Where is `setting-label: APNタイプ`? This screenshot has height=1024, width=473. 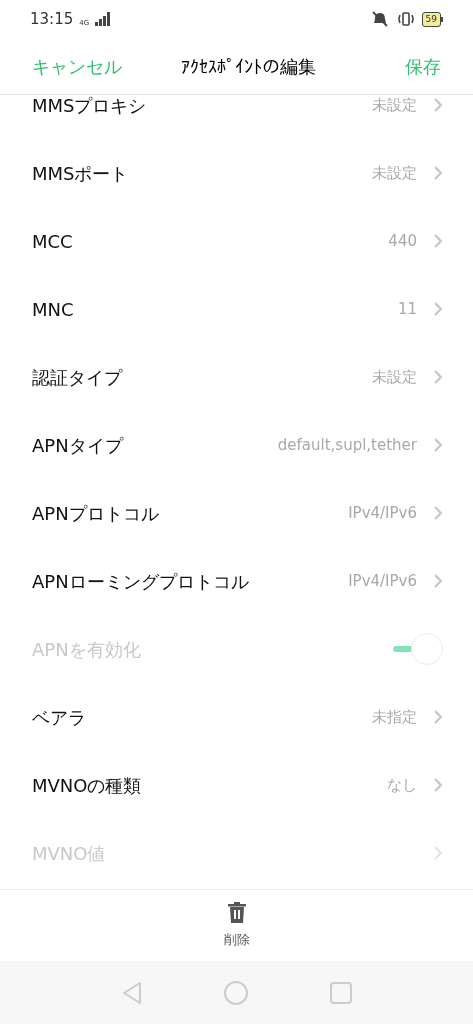
setting-label: APNタイプ is located at coordinates (77, 445).